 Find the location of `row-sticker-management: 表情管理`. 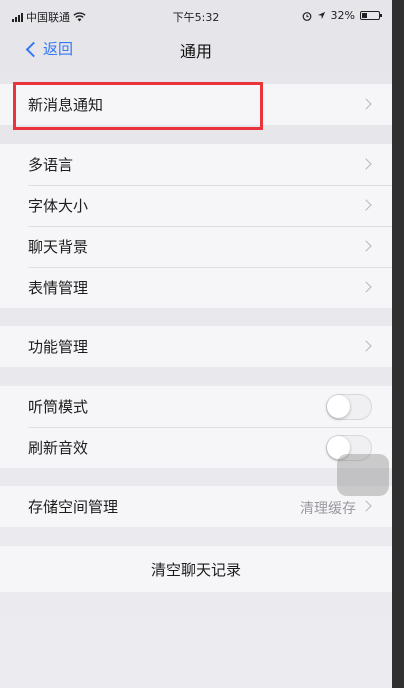

row-sticker-management: 表情管理 is located at coordinates (196, 287).